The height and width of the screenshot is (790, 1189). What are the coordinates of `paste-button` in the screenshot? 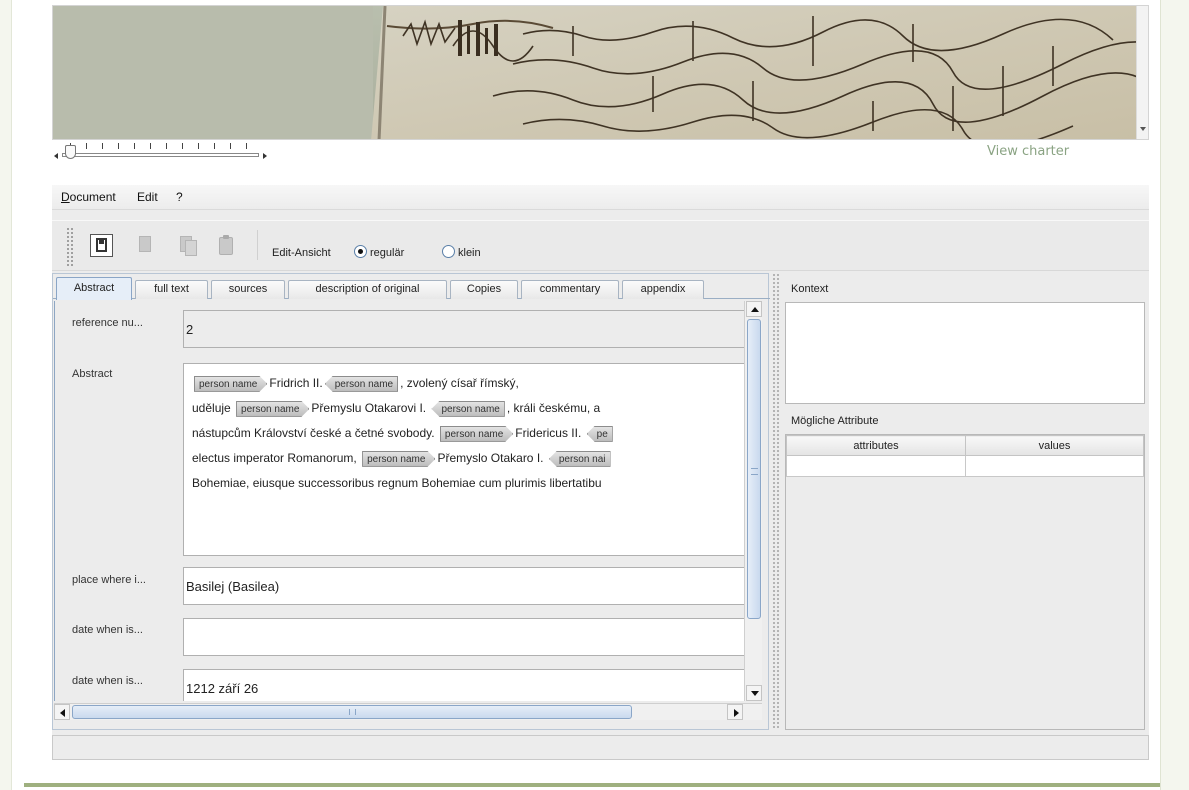 It's located at (226, 246).